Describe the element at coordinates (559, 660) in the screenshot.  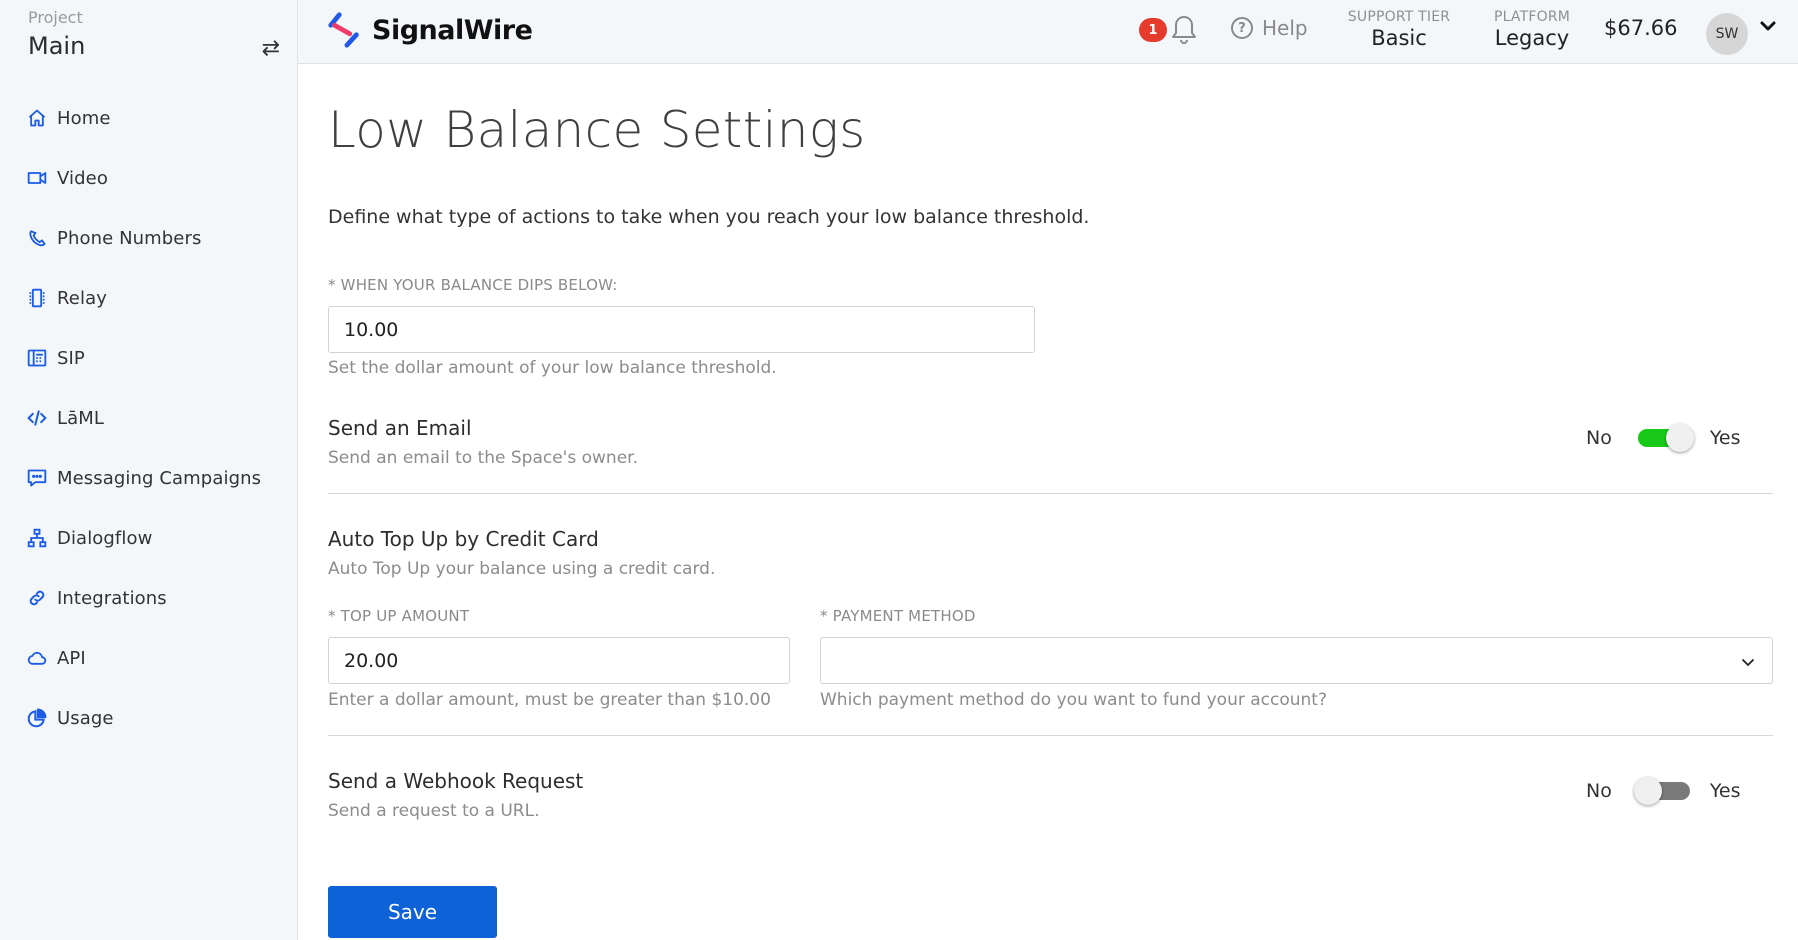
I see `top-up-amount-input: 20.00` at that location.